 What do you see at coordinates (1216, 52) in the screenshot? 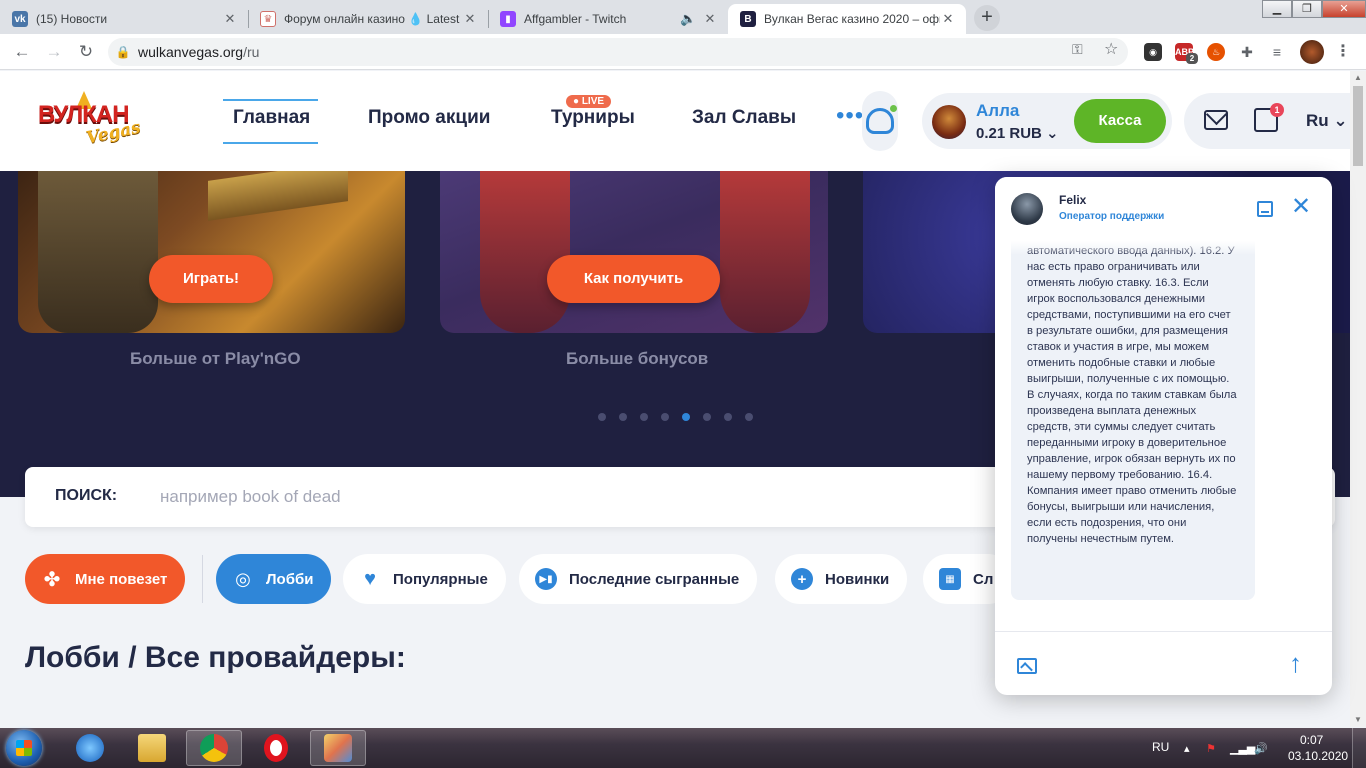
I see `fire-extension-icon: ♨` at bounding box center [1216, 52].